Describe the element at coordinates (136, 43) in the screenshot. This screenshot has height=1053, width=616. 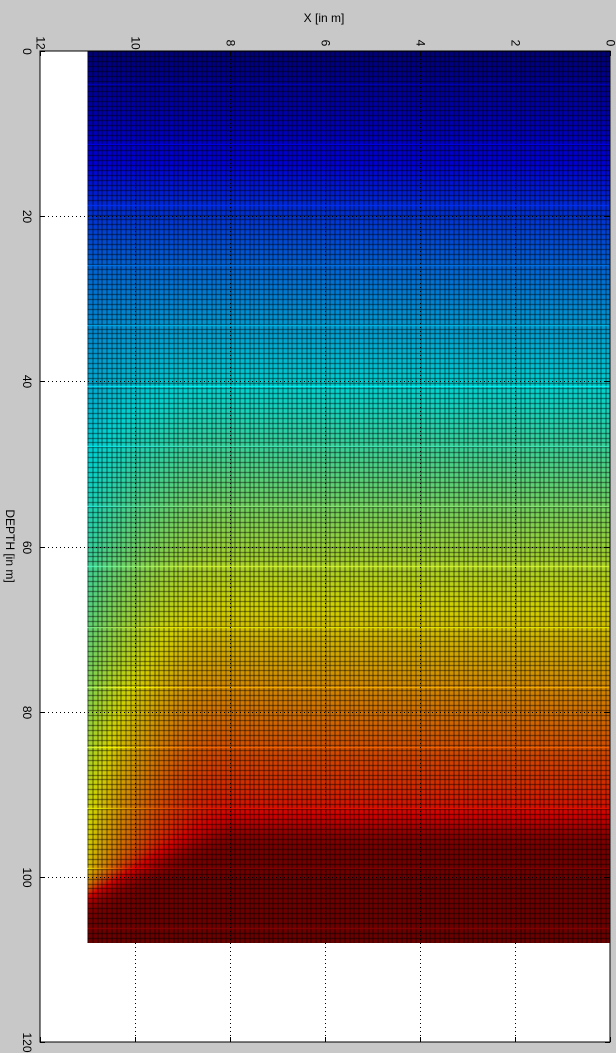
I see `x-tick-label: 10` at that location.